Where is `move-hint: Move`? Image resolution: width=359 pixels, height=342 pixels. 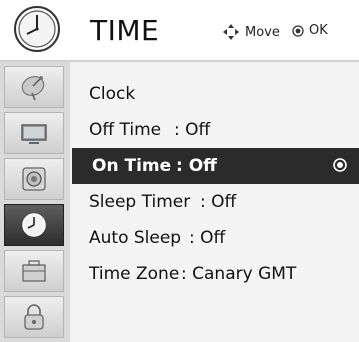 move-hint: Move is located at coordinates (251, 32).